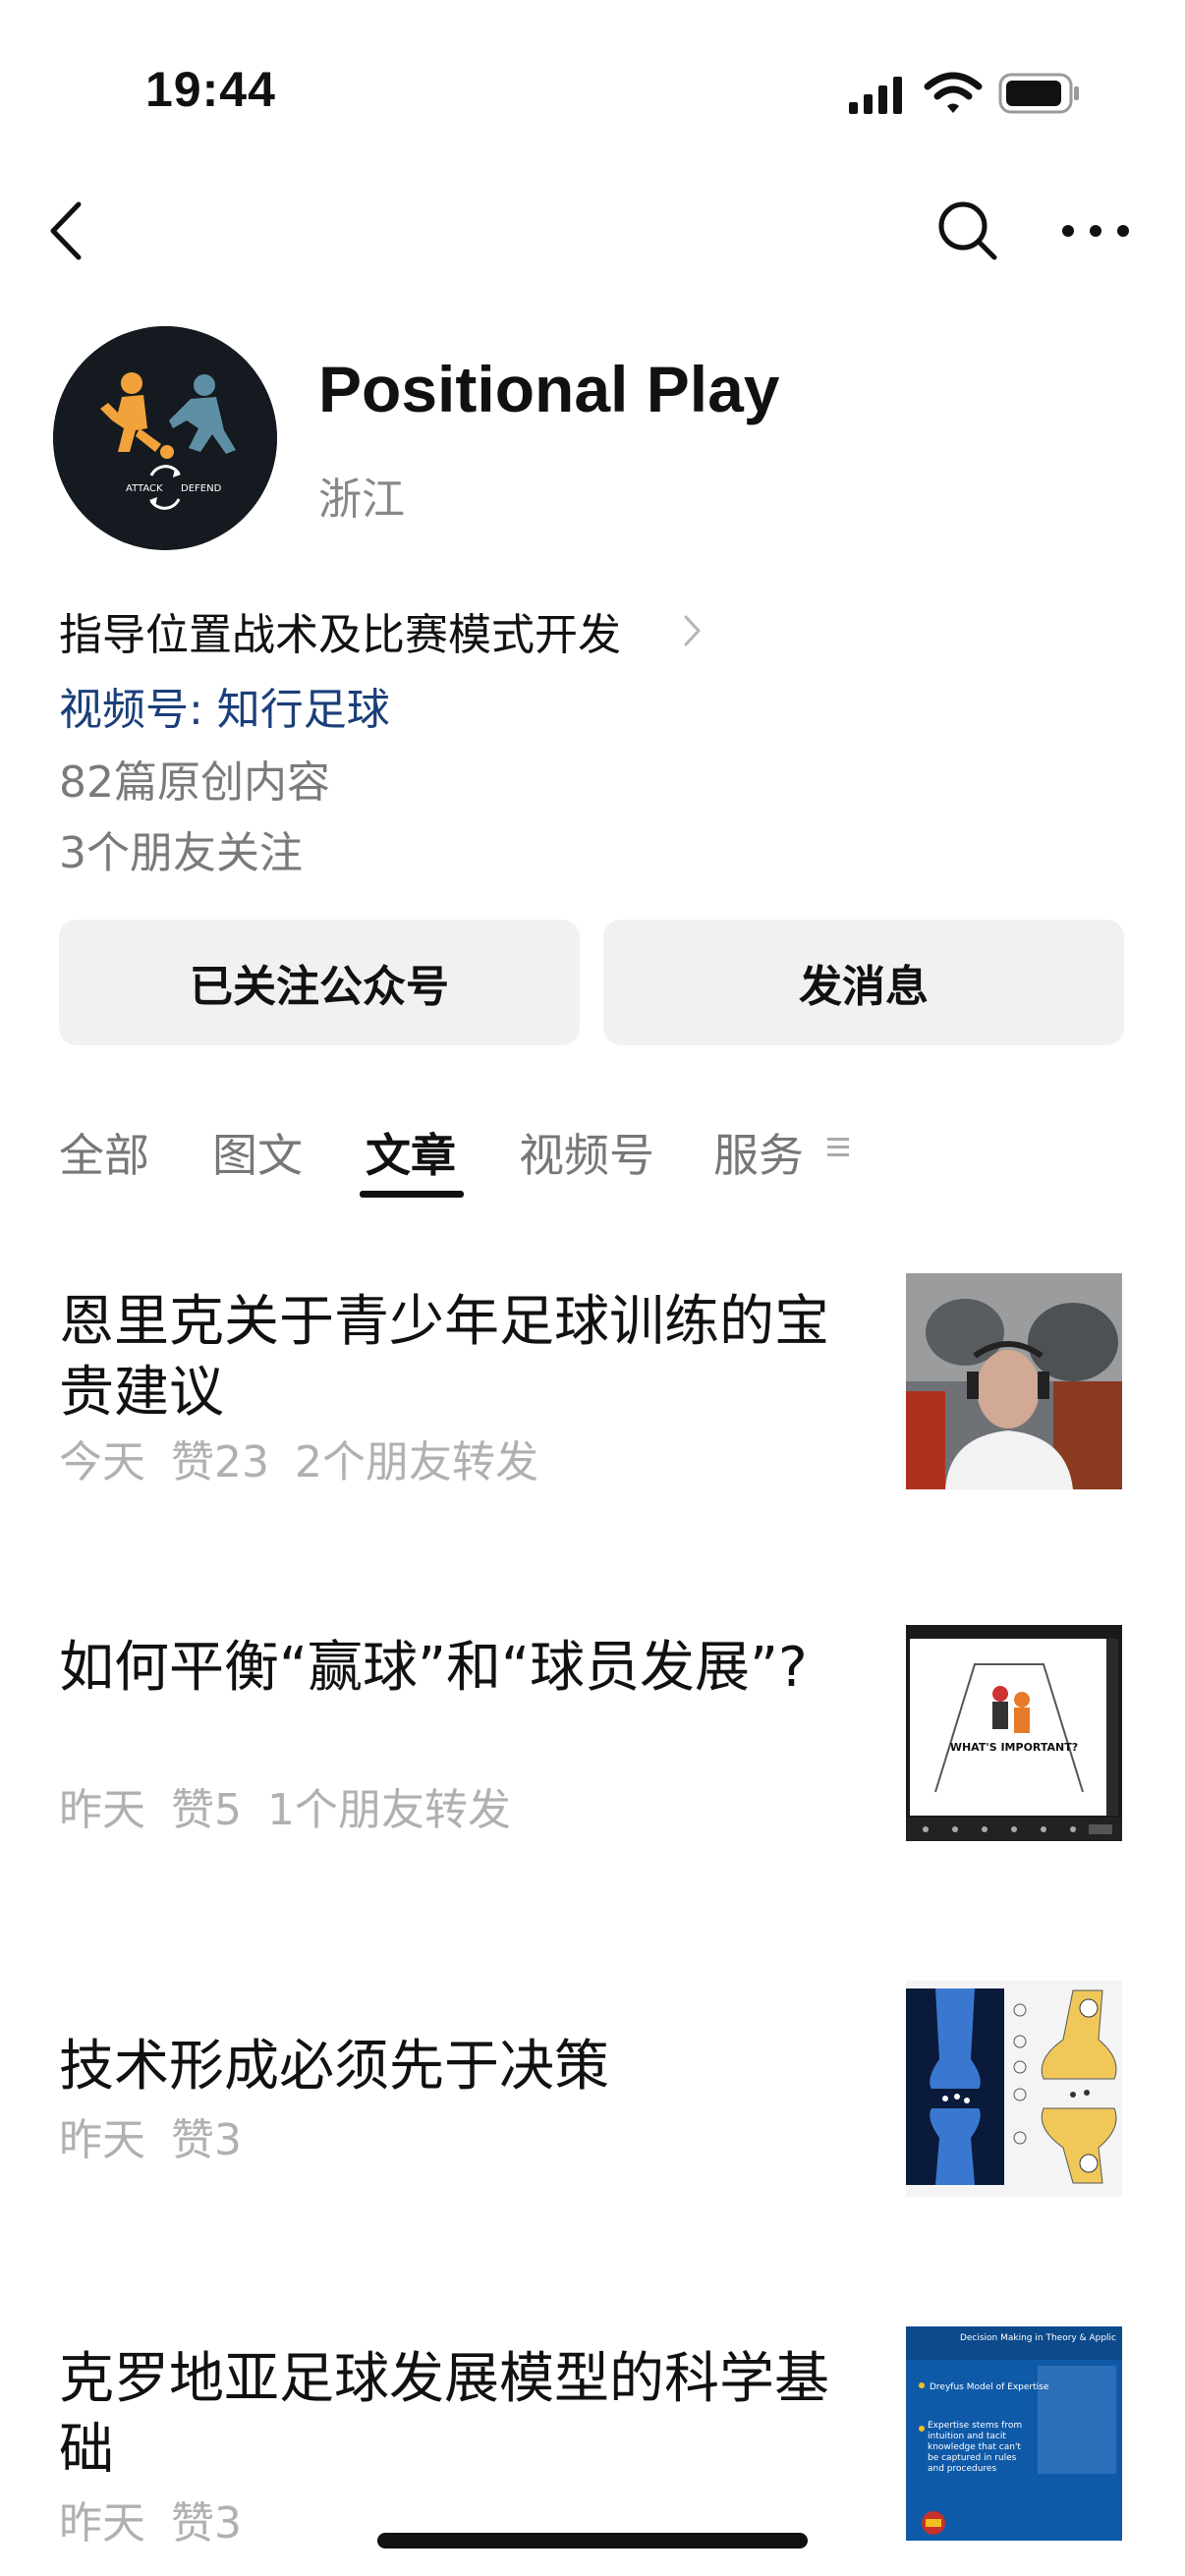  What do you see at coordinates (462, 2415) in the screenshot?
I see `article-title: 克罗地亚足球发展模型的科学基础` at bounding box center [462, 2415].